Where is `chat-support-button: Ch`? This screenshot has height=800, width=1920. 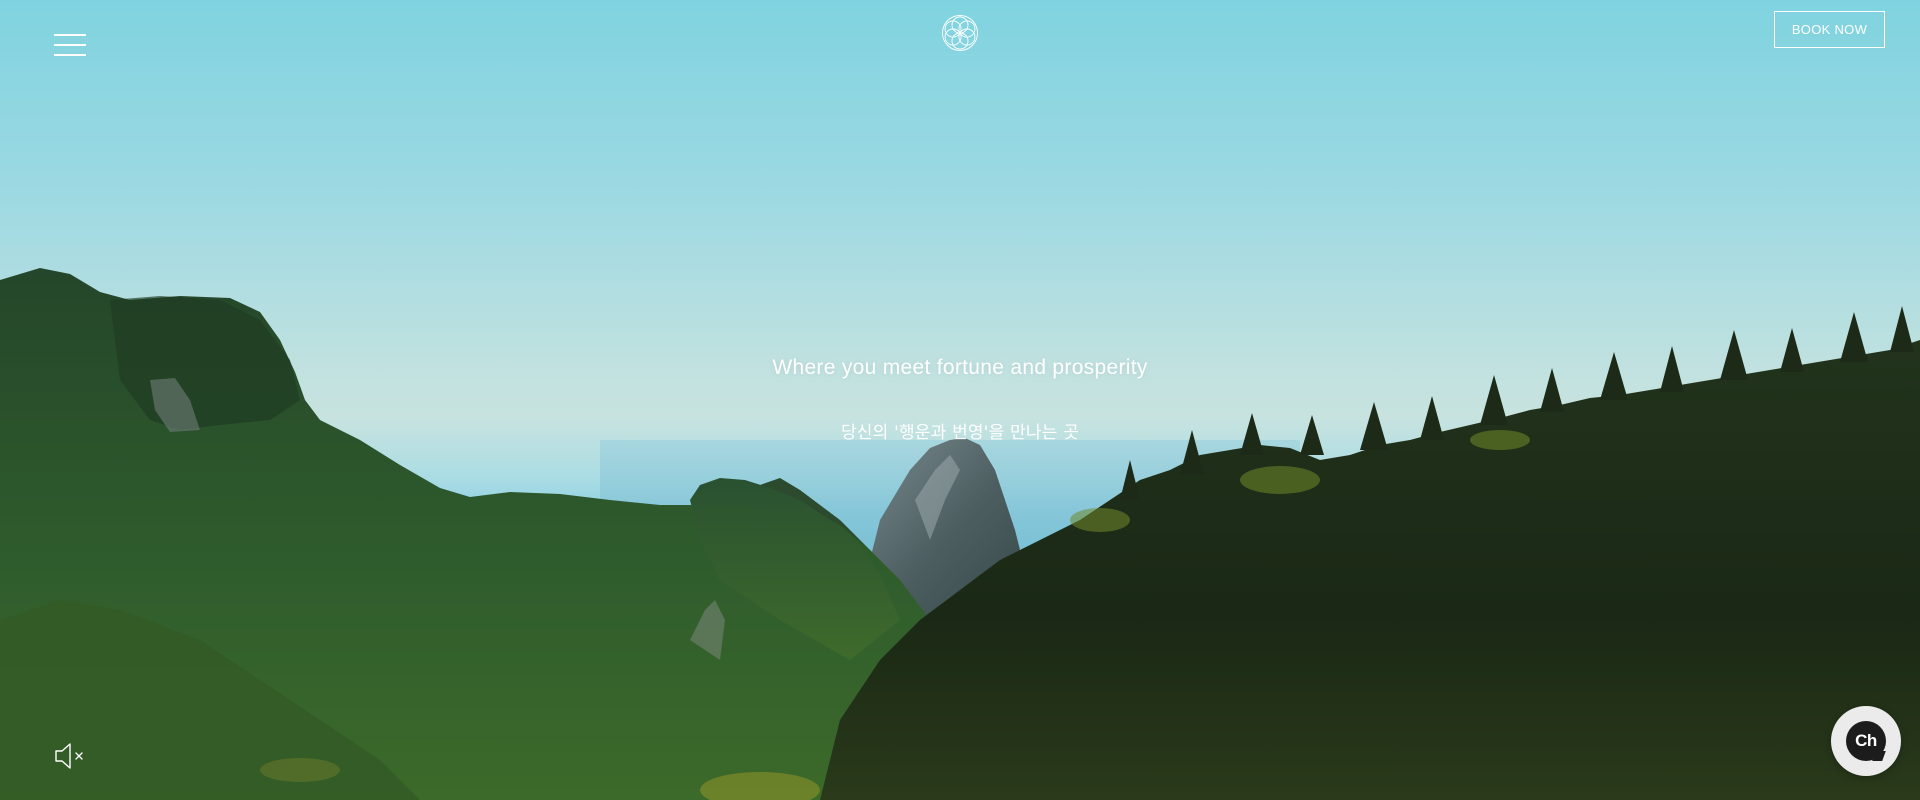 chat-support-button: Ch is located at coordinates (1866, 741).